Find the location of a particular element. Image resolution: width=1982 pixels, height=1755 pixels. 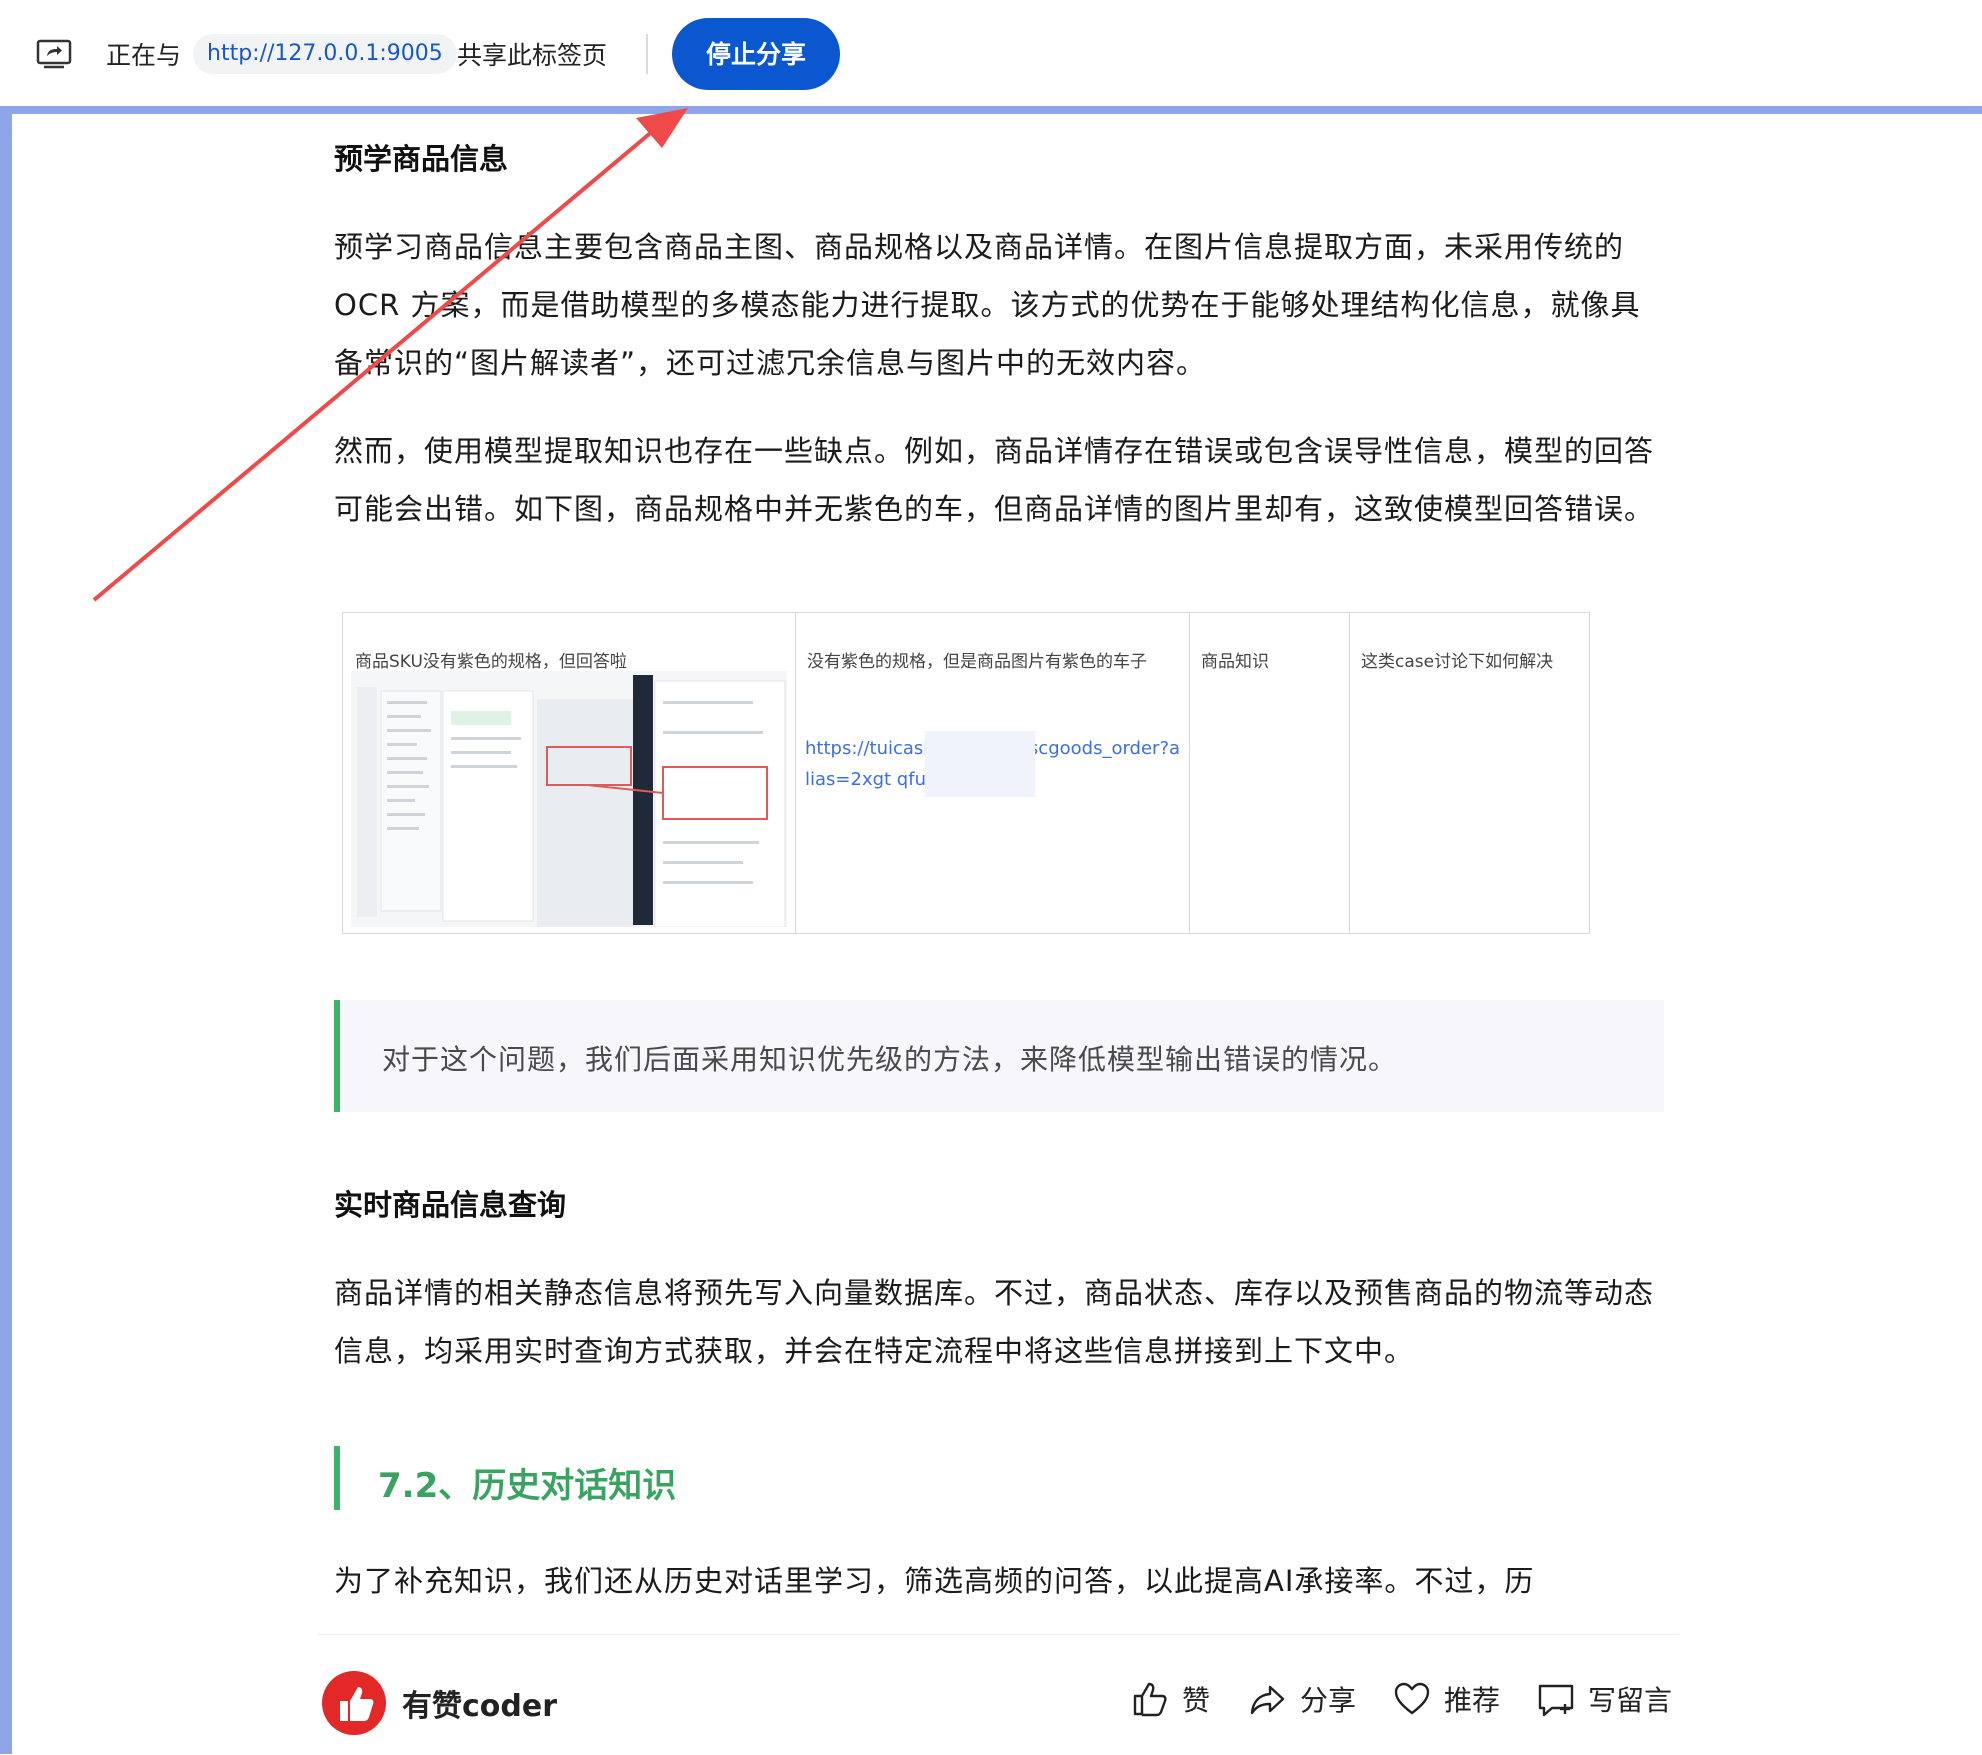

share-button: 分享 is located at coordinates (1302, 1699).